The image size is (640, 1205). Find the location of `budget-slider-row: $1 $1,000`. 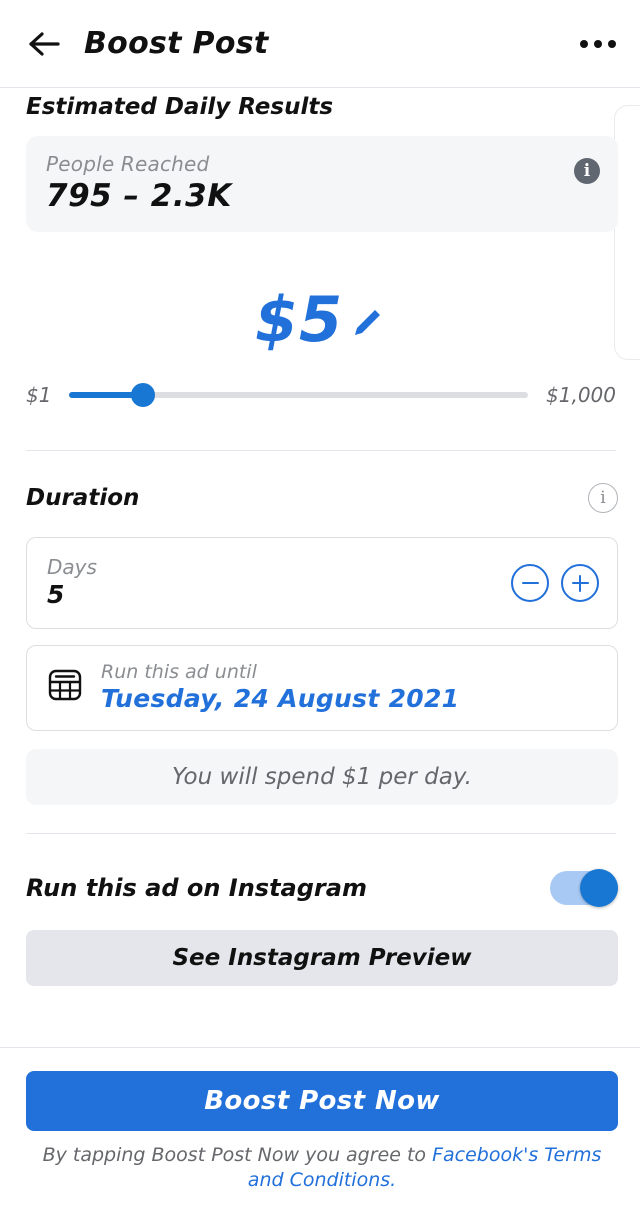

budget-slider-row: $1 $1,000 is located at coordinates (321, 395).